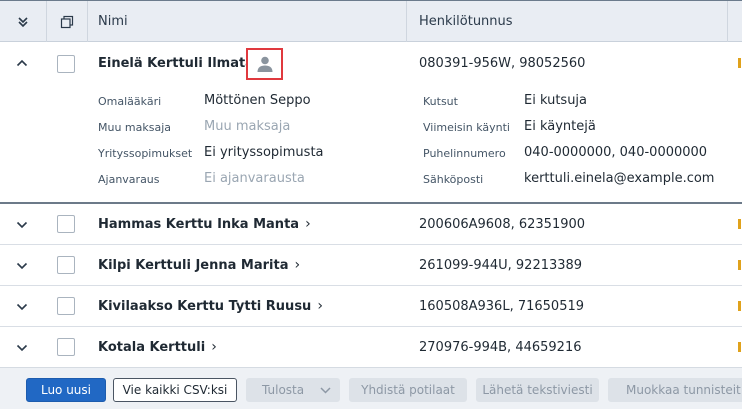  I want to click on detail-label-ajanvaraus: Ajanvaraus, so click(129, 179).